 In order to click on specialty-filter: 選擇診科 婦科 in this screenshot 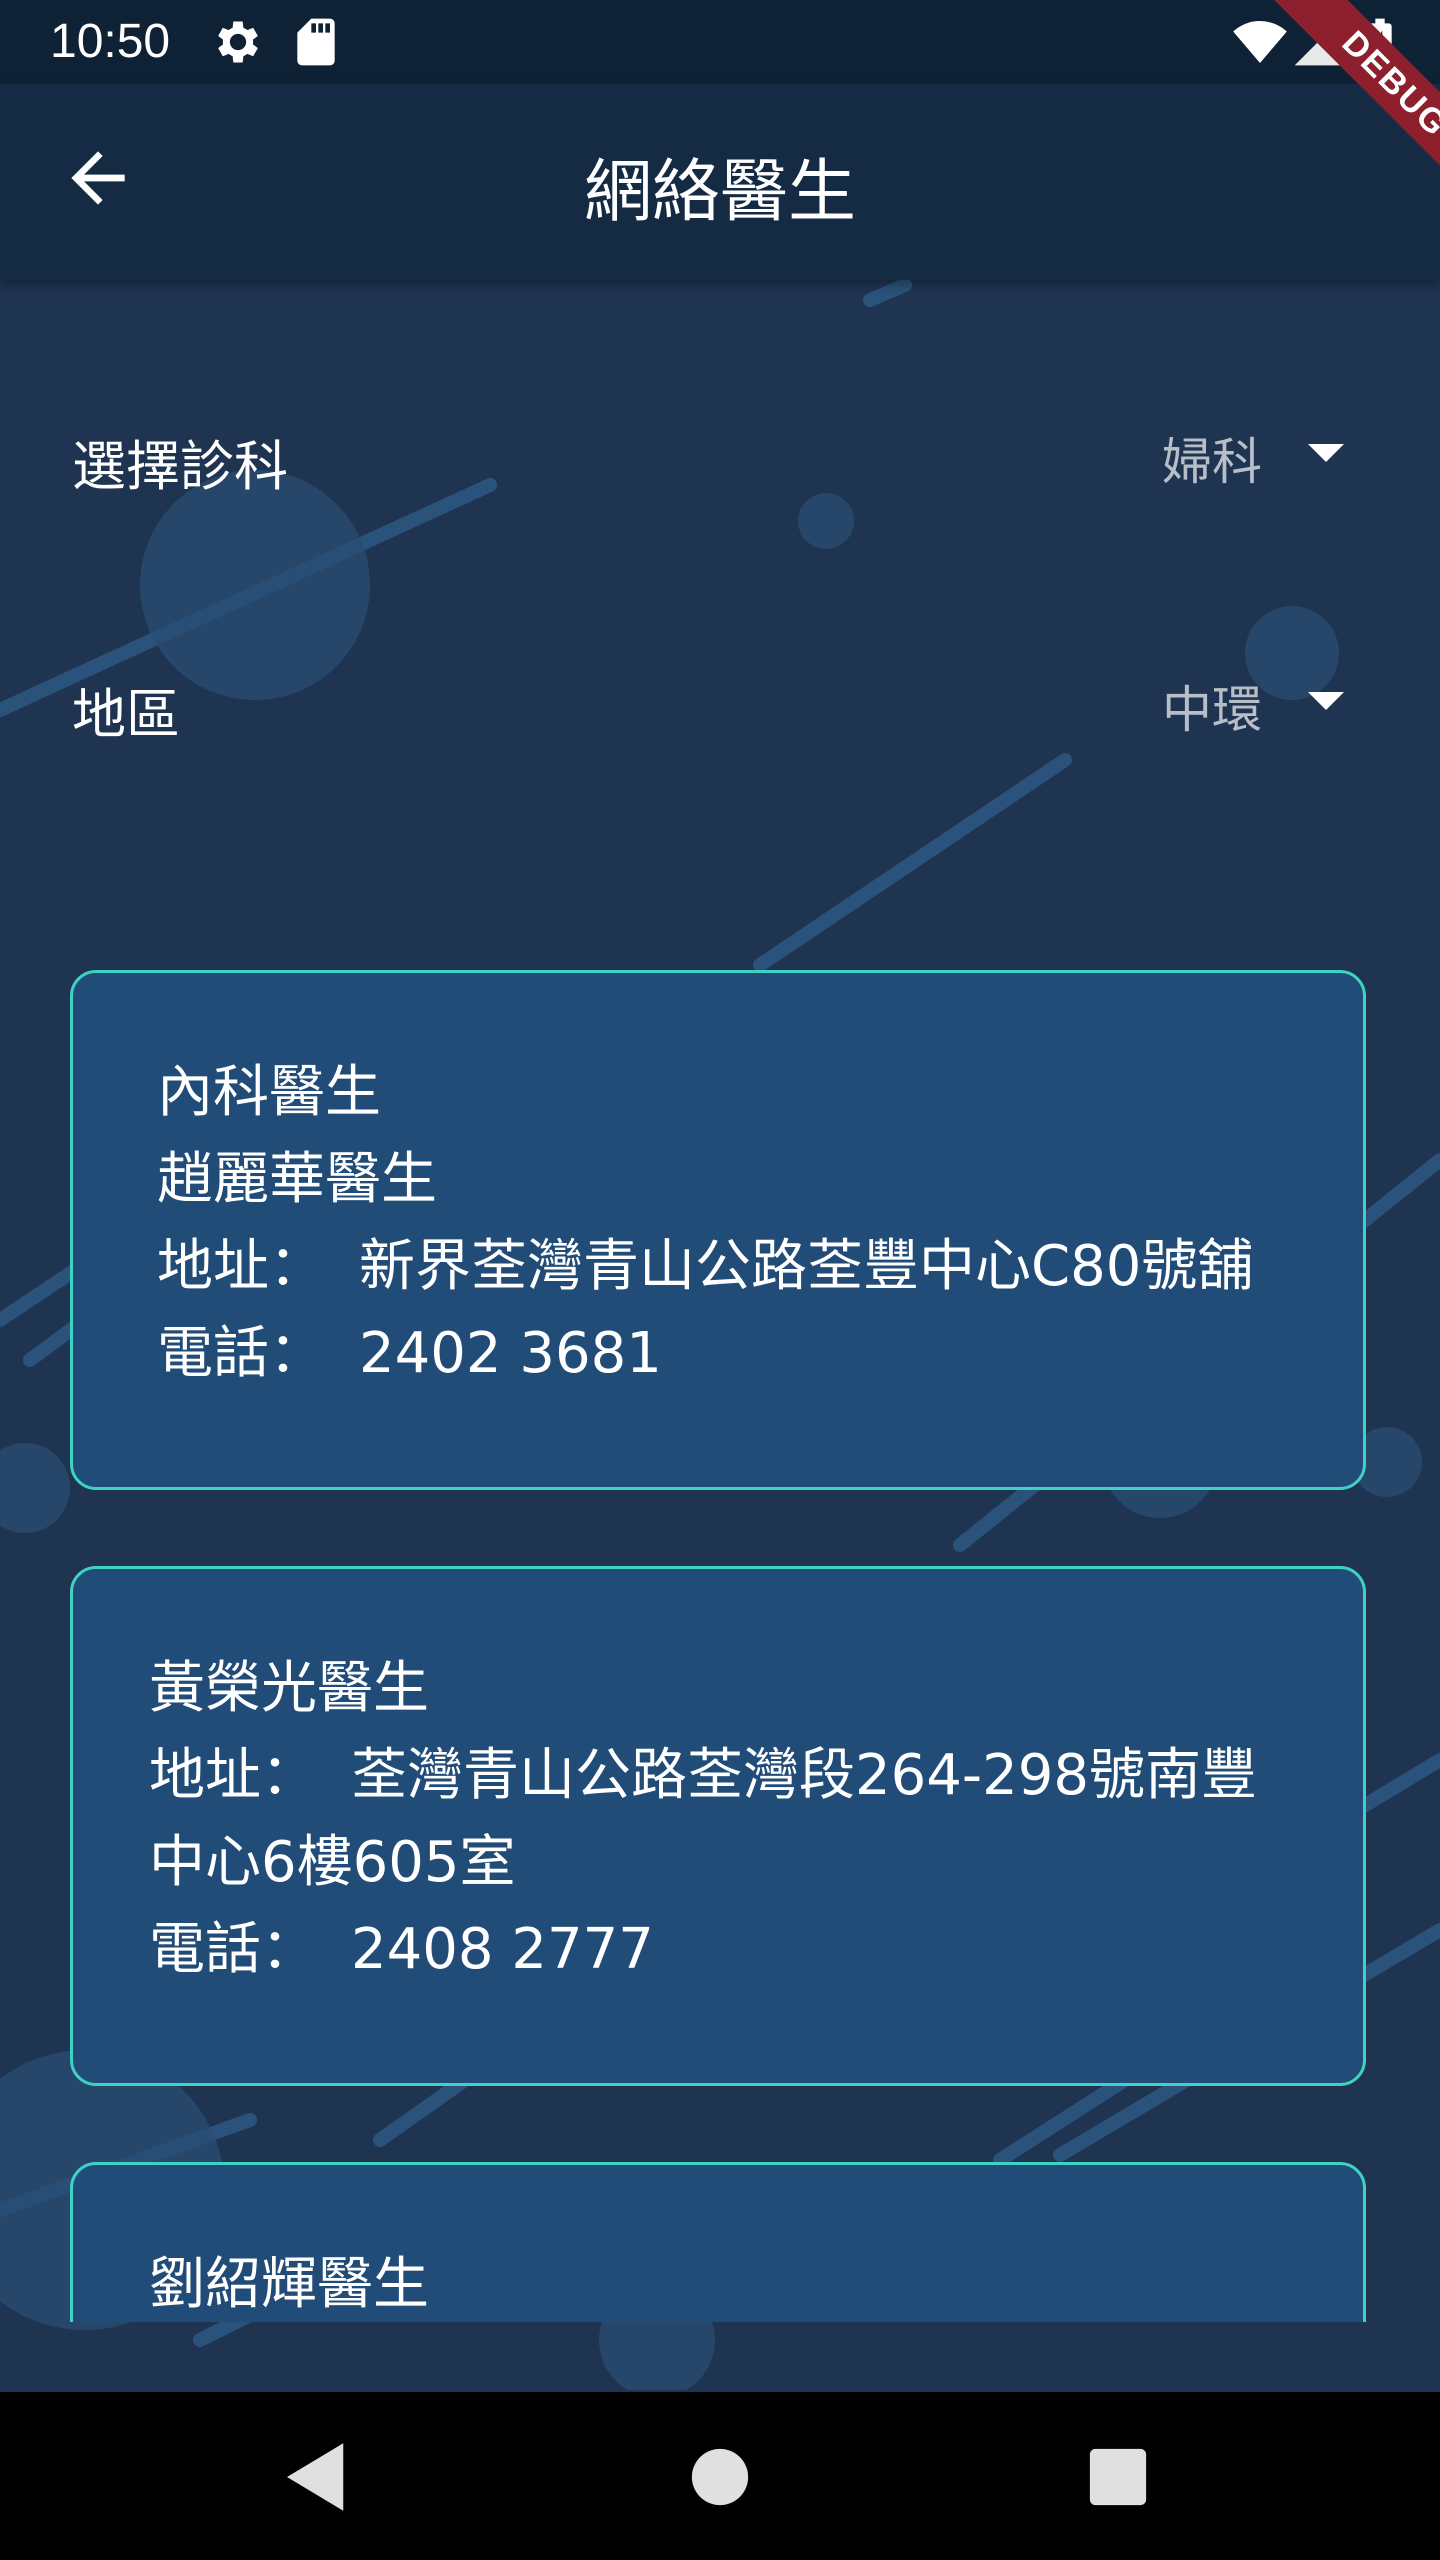, I will do `click(720, 452)`.